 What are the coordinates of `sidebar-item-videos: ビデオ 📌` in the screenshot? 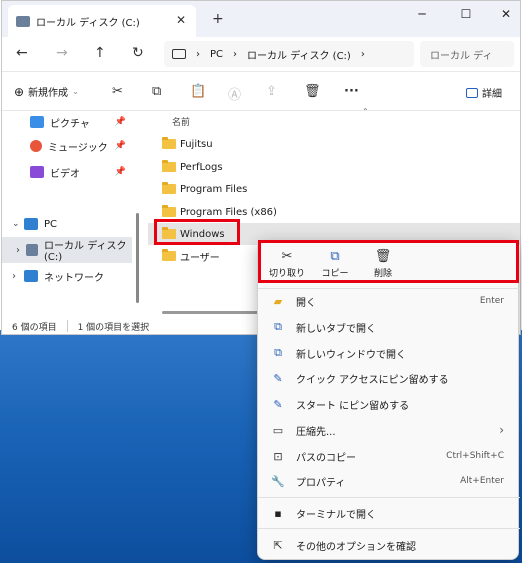 It's located at (67, 172).